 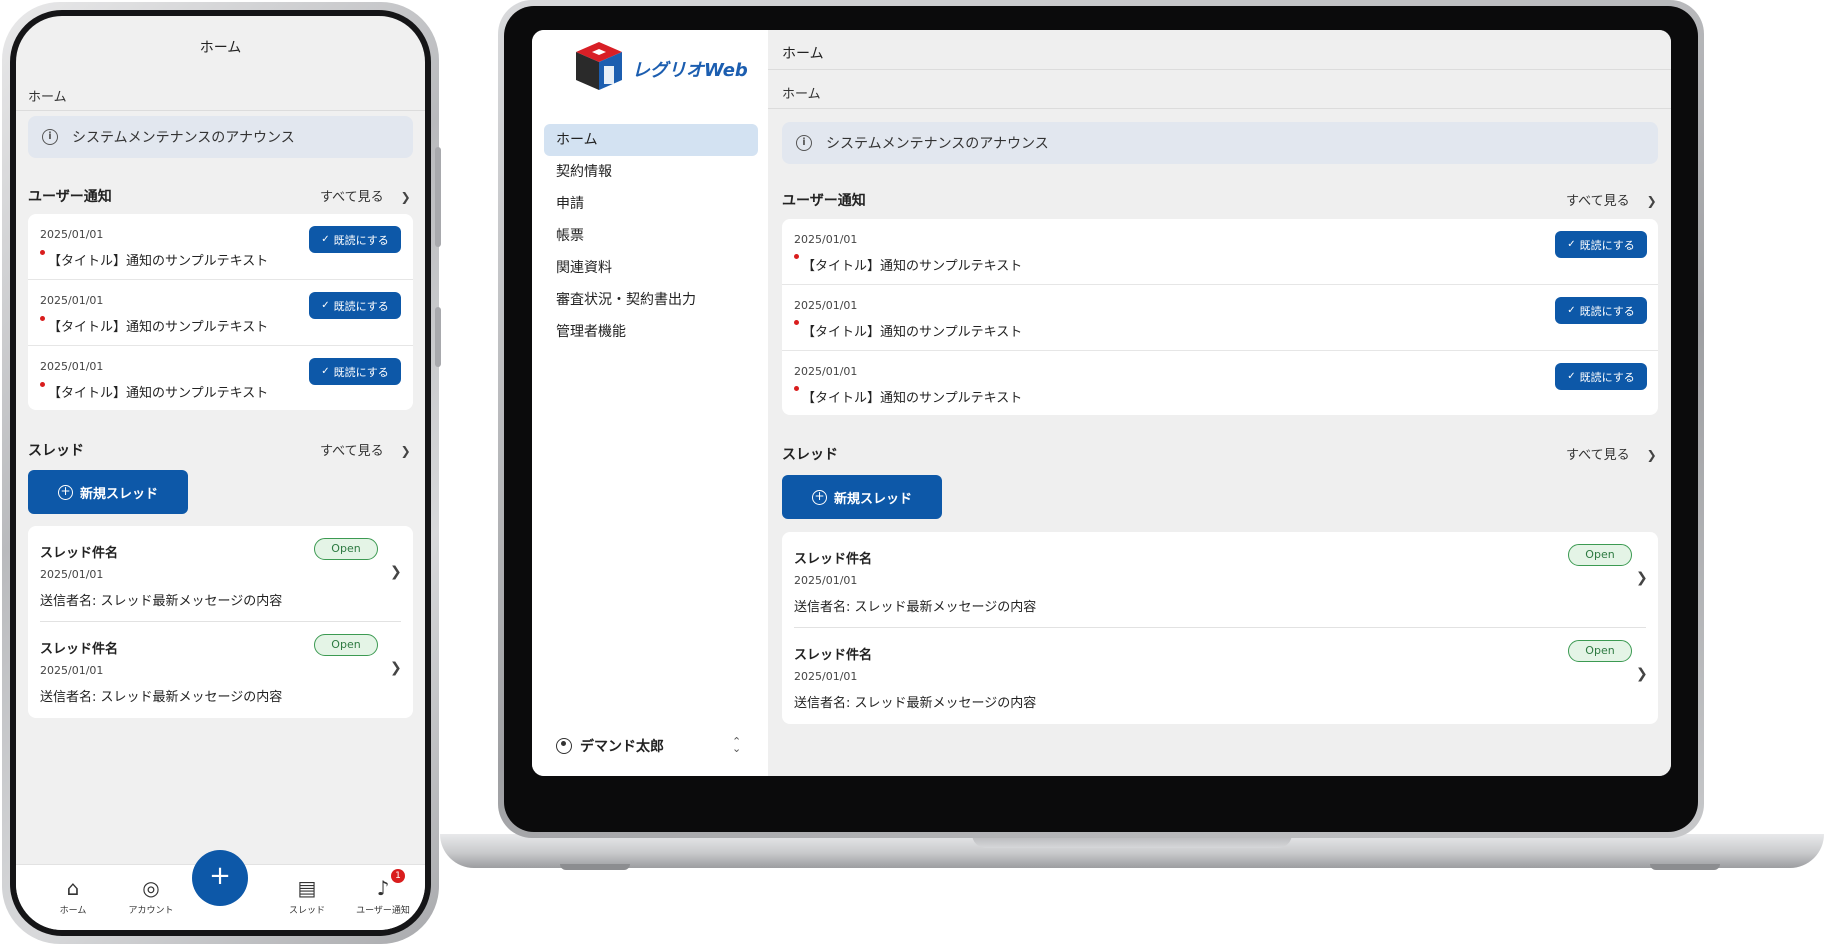 I want to click on sidebar-item-home: ホーム, so click(x=651, y=140).